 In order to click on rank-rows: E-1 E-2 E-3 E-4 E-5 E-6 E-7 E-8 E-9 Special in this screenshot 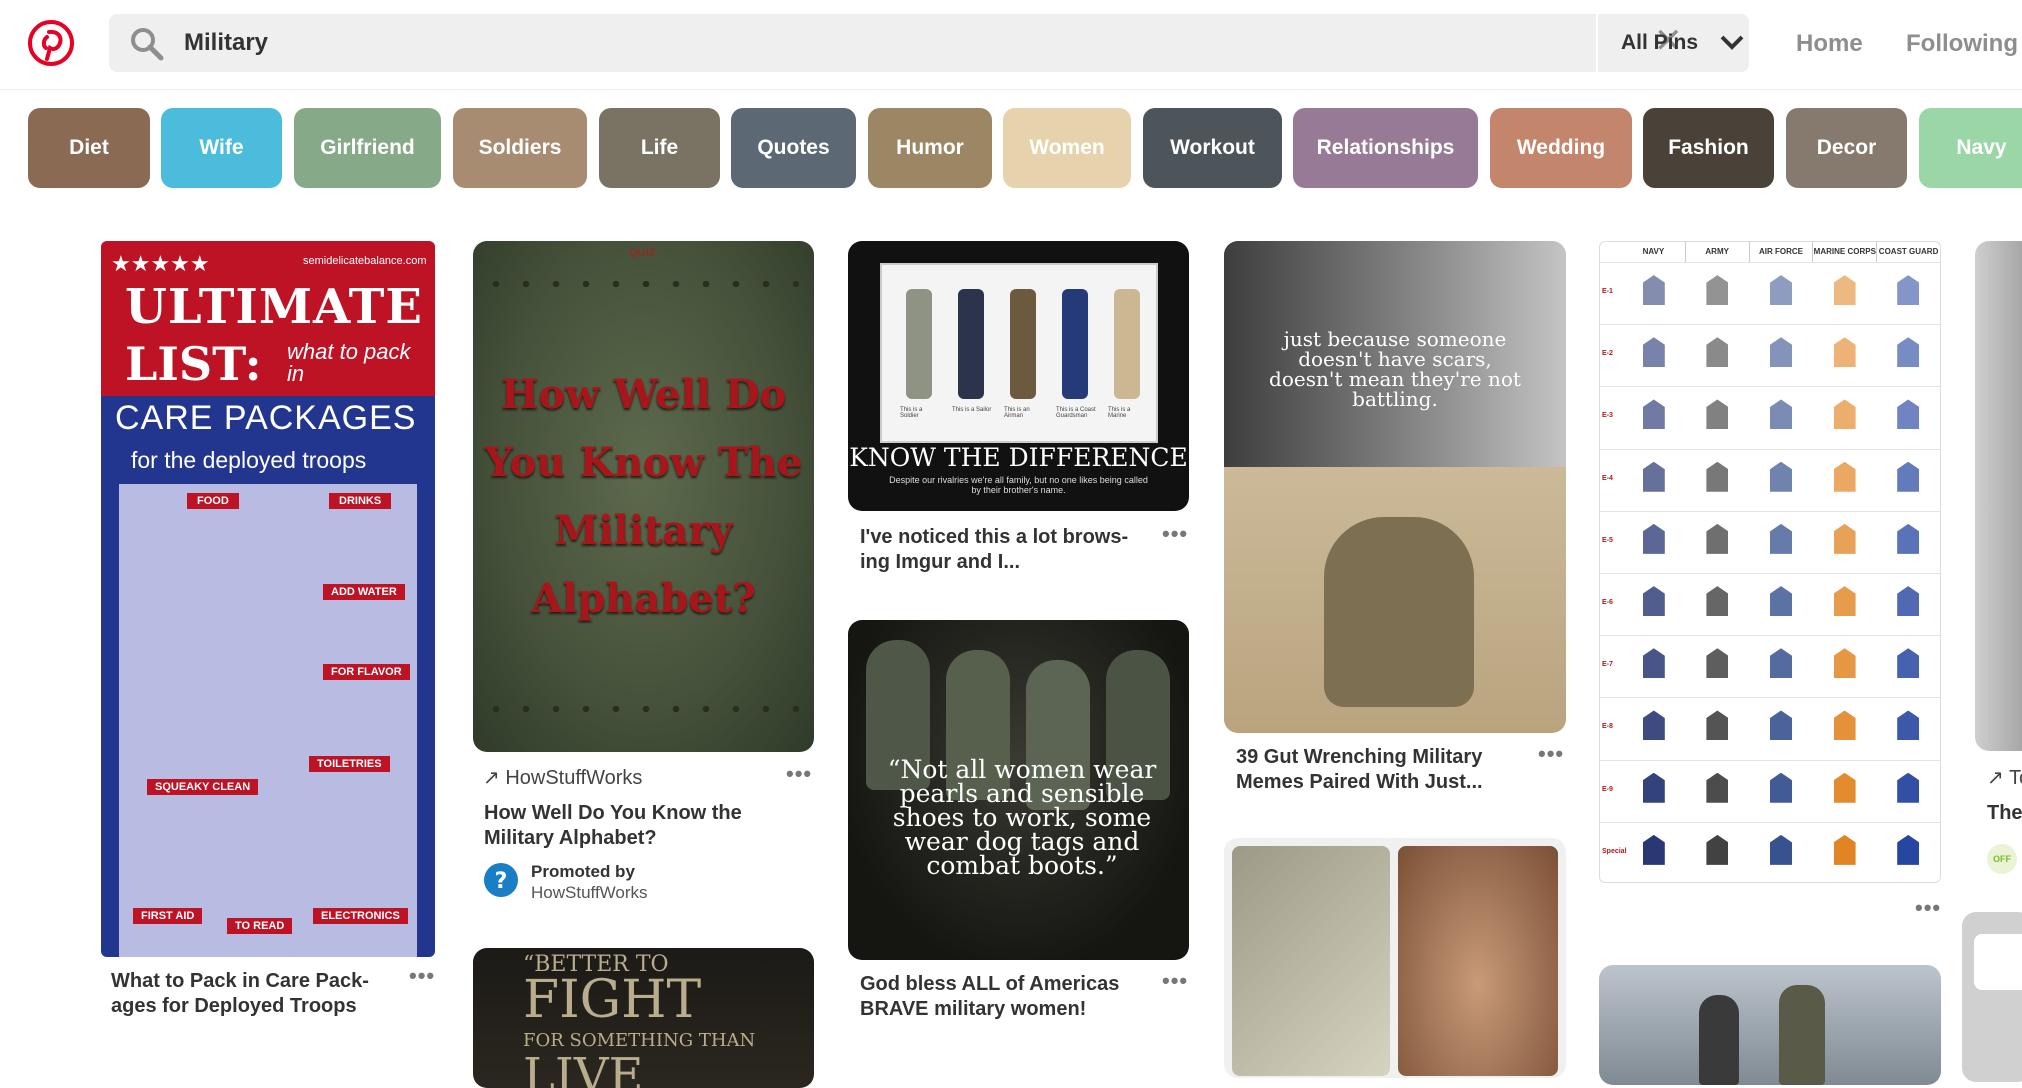, I will do `click(1770, 572)`.